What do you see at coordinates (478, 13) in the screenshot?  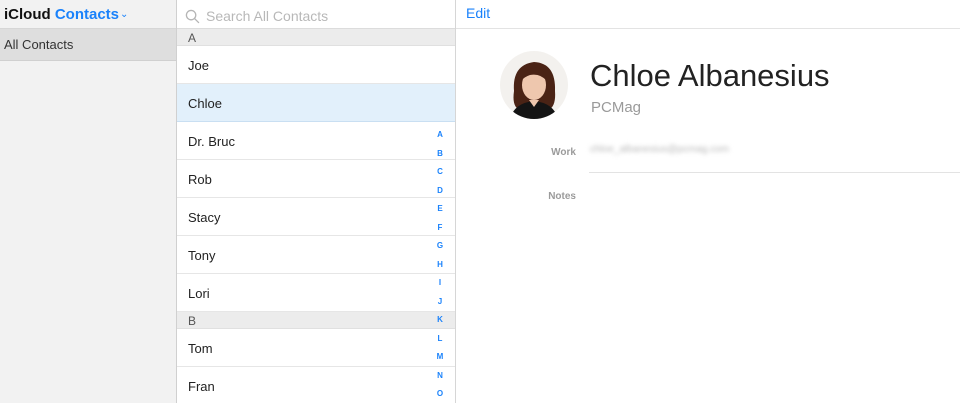 I see `edit-button: Edit` at bounding box center [478, 13].